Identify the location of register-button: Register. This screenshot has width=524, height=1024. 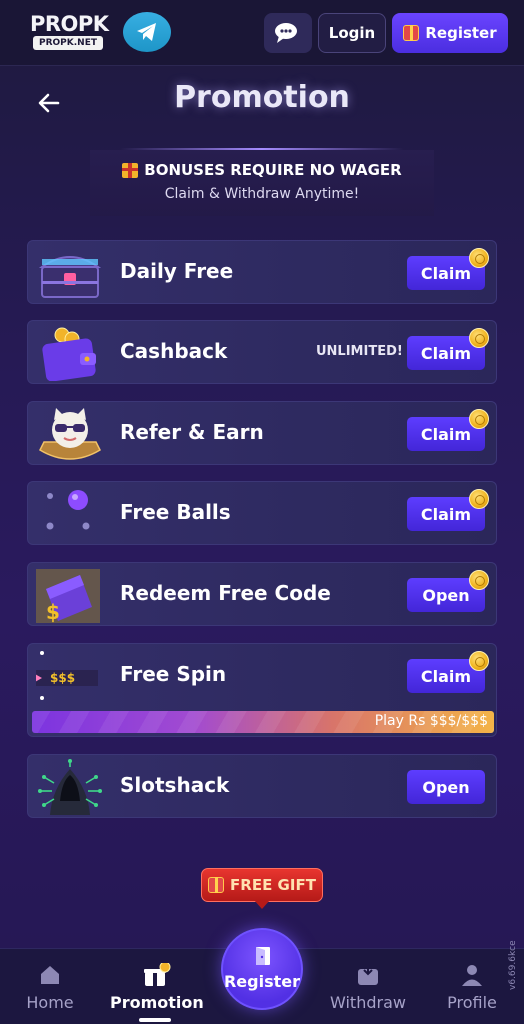
(450, 33).